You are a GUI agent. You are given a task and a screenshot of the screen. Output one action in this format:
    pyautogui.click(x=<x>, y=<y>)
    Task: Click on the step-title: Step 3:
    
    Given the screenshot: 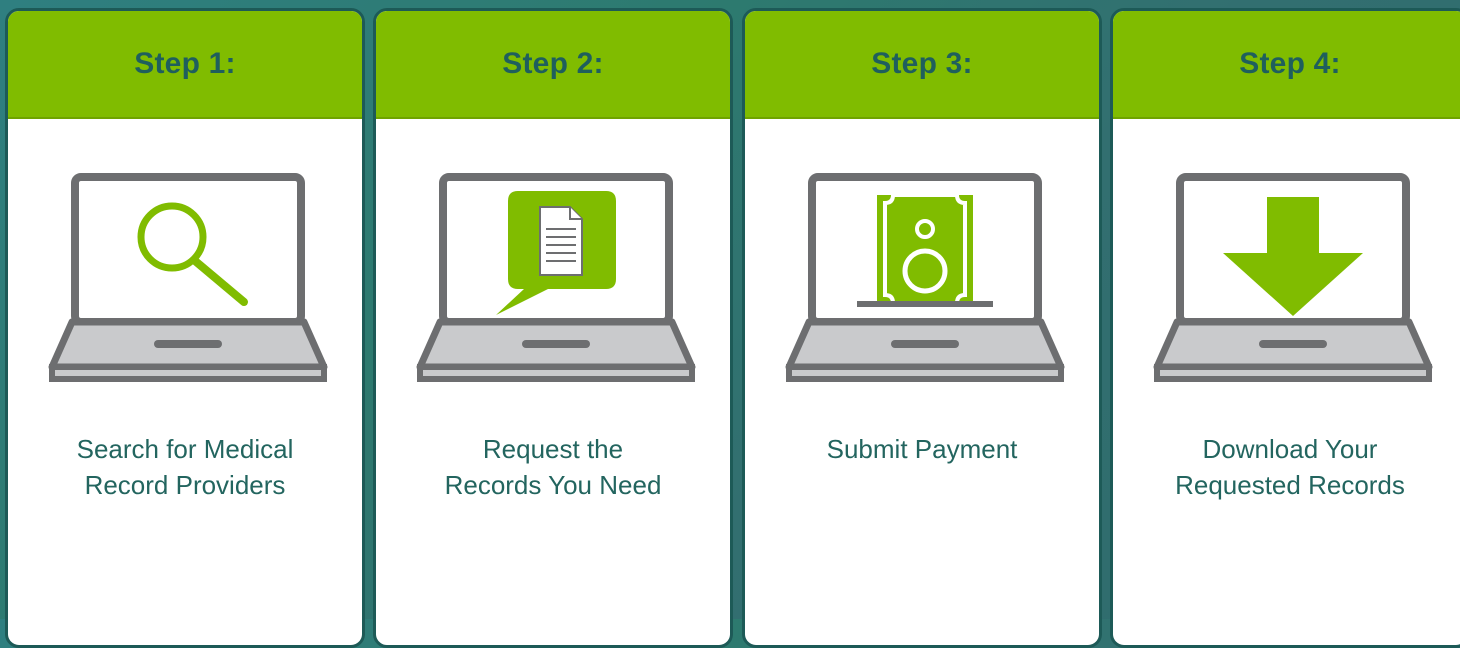 What is the action you would take?
    pyautogui.click(x=922, y=63)
    